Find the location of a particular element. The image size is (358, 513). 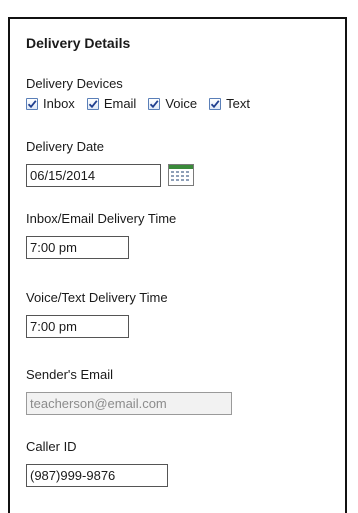

voice-option-label: Voice is located at coordinates (181, 103).